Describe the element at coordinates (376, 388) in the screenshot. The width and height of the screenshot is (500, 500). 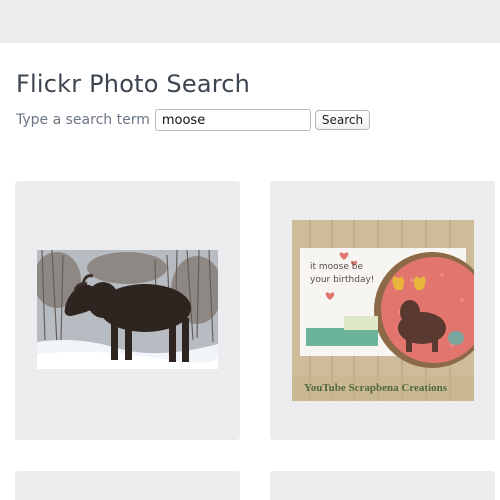
I see `watermark-text: YouTube Scrapbena Creations` at that location.